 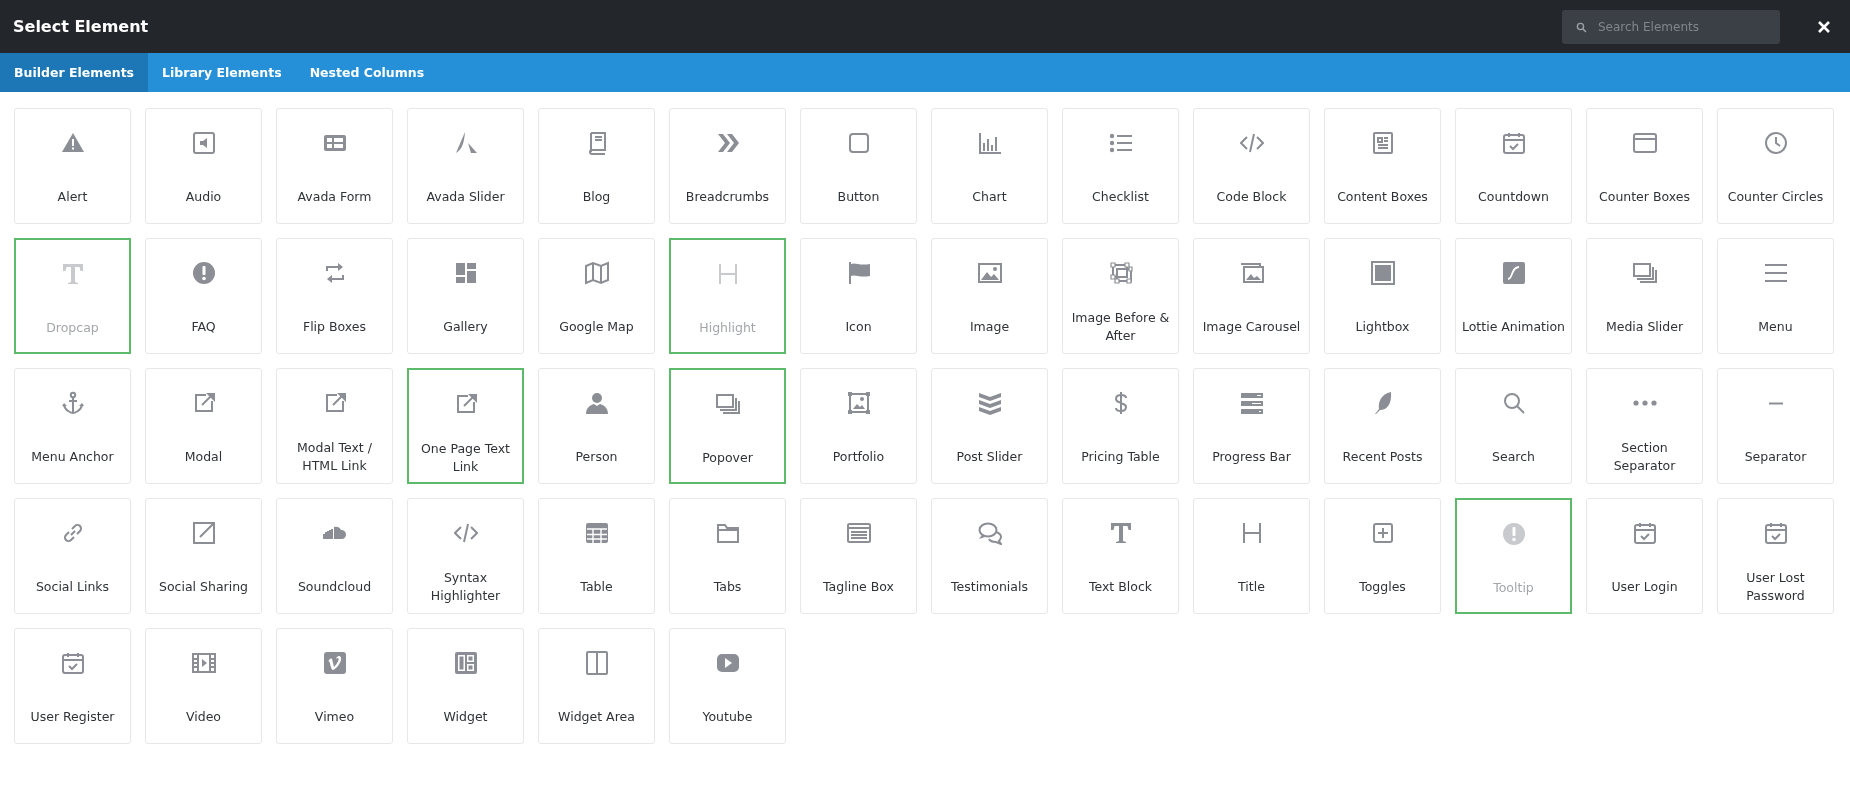 What do you see at coordinates (596, 273) in the screenshot?
I see `map-icon` at bounding box center [596, 273].